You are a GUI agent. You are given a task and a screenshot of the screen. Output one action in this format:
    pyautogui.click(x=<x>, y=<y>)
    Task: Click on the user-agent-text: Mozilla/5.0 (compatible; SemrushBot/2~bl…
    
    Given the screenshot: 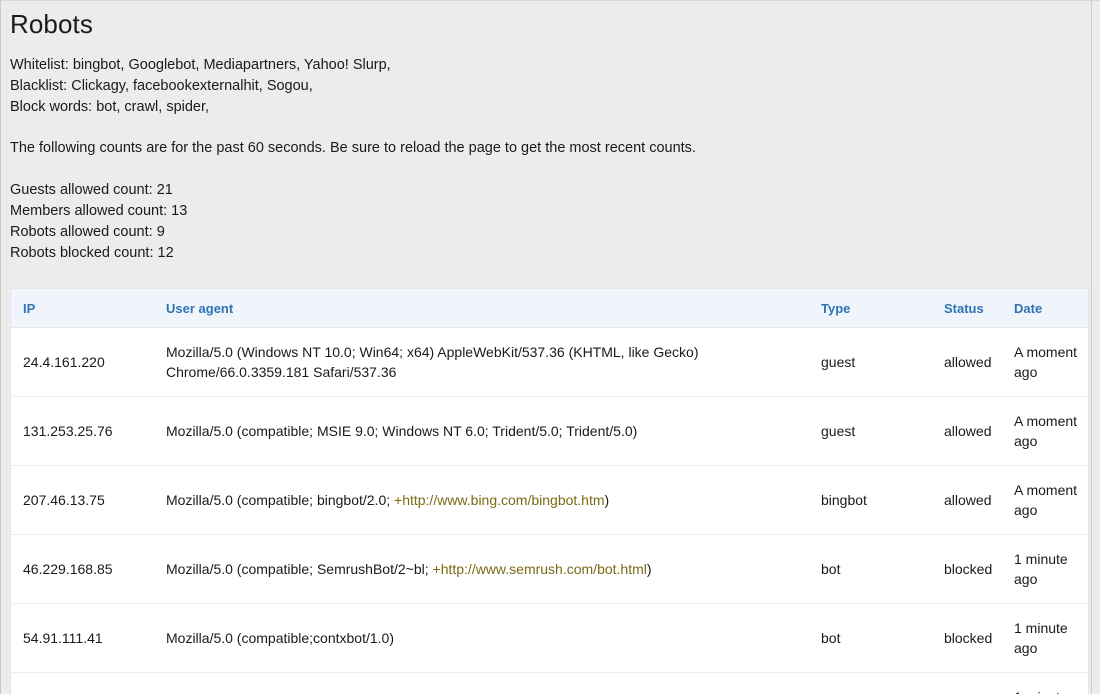 What is the action you would take?
    pyautogui.click(x=299, y=569)
    